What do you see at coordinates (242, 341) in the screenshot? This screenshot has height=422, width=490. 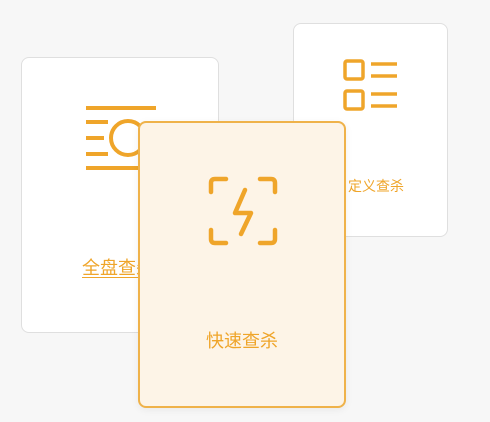 I see `quick-scan-label: 快速查杀` at bounding box center [242, 341].